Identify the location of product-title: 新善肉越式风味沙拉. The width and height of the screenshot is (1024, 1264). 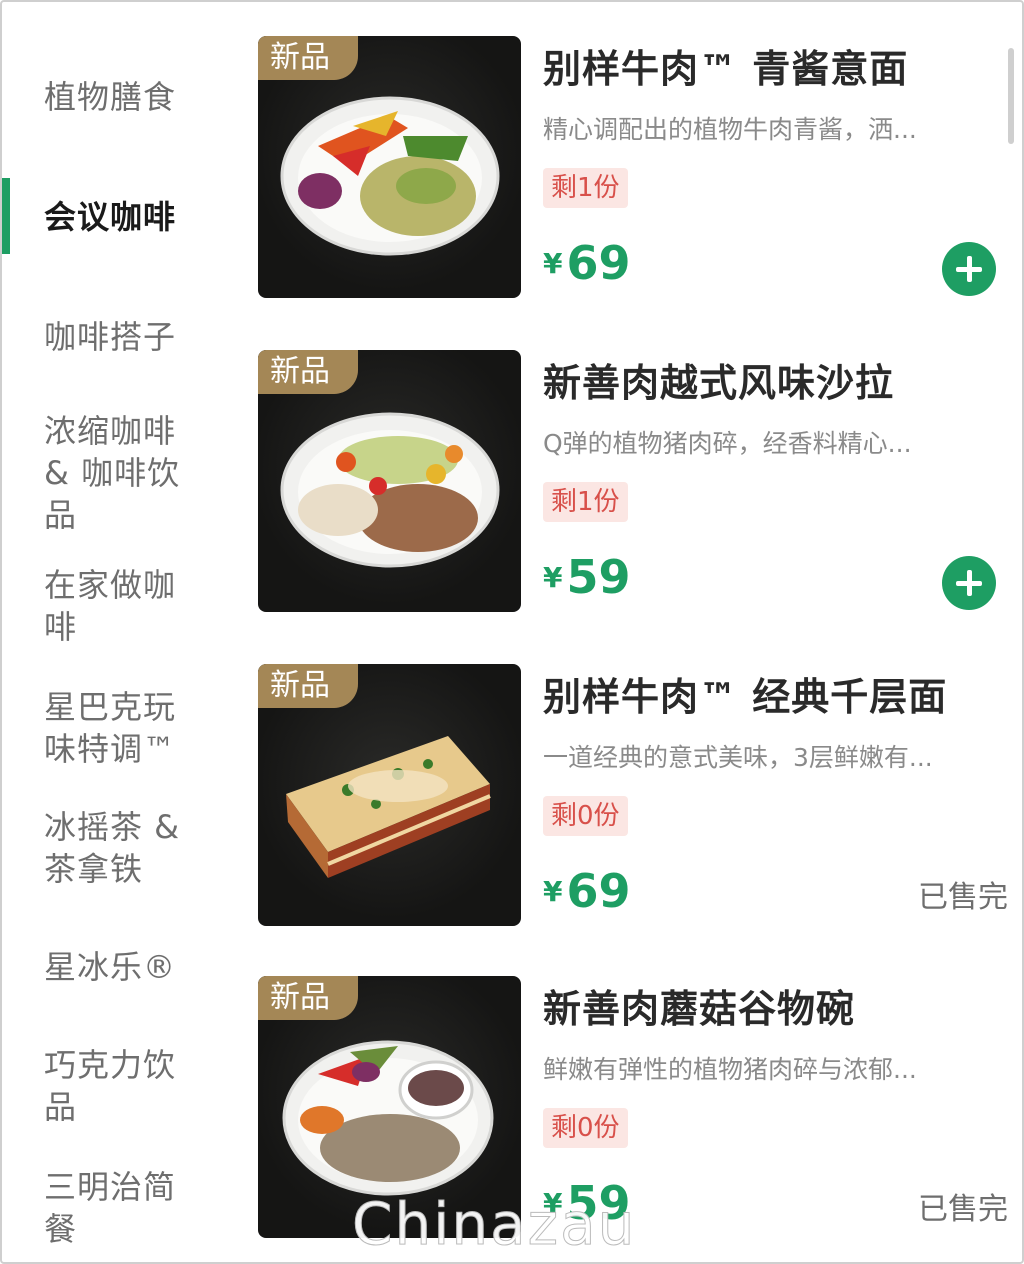
(719, 383).